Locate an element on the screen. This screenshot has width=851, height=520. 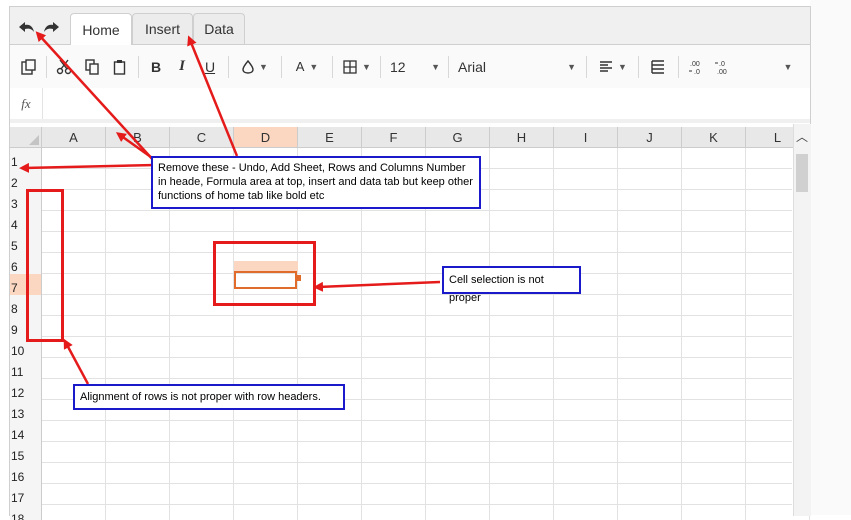
borders-icon is located at coordinates (350, 66).